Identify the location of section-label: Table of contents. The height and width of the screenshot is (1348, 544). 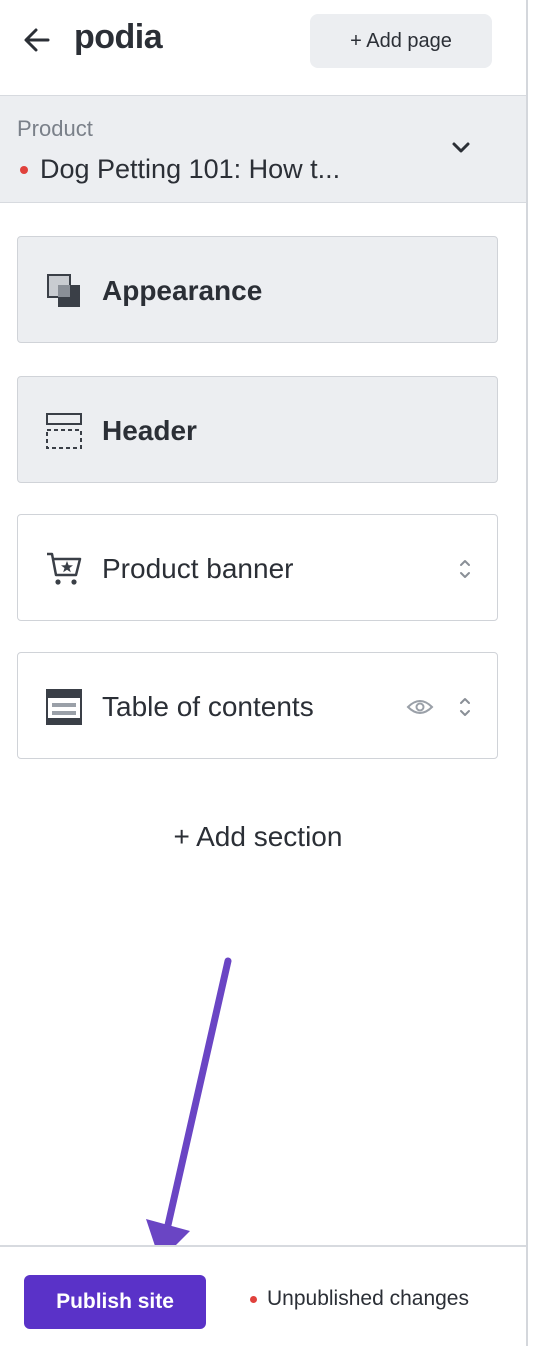
(208, 706).